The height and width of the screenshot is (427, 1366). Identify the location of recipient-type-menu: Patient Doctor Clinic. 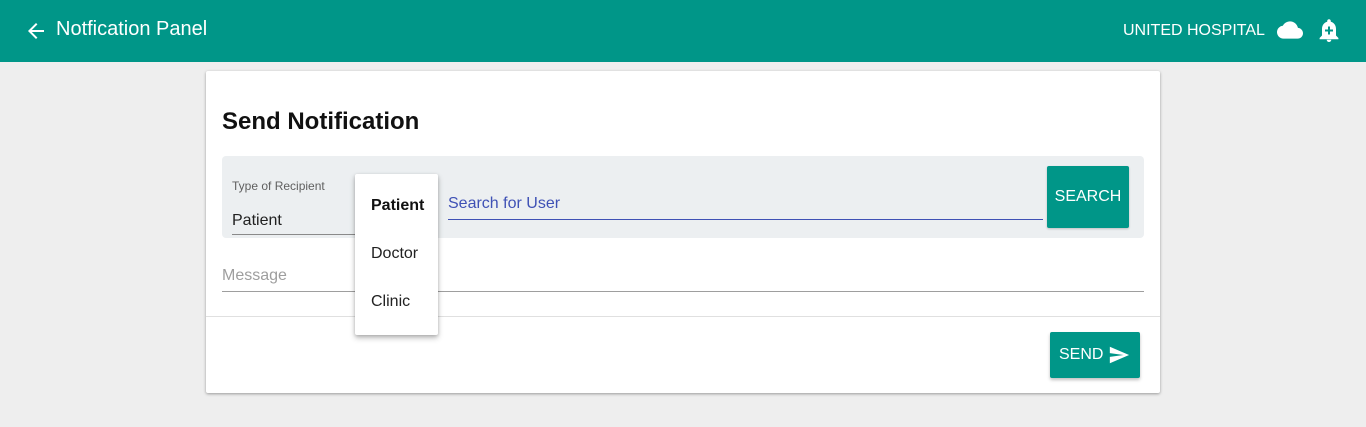
(396, 254).